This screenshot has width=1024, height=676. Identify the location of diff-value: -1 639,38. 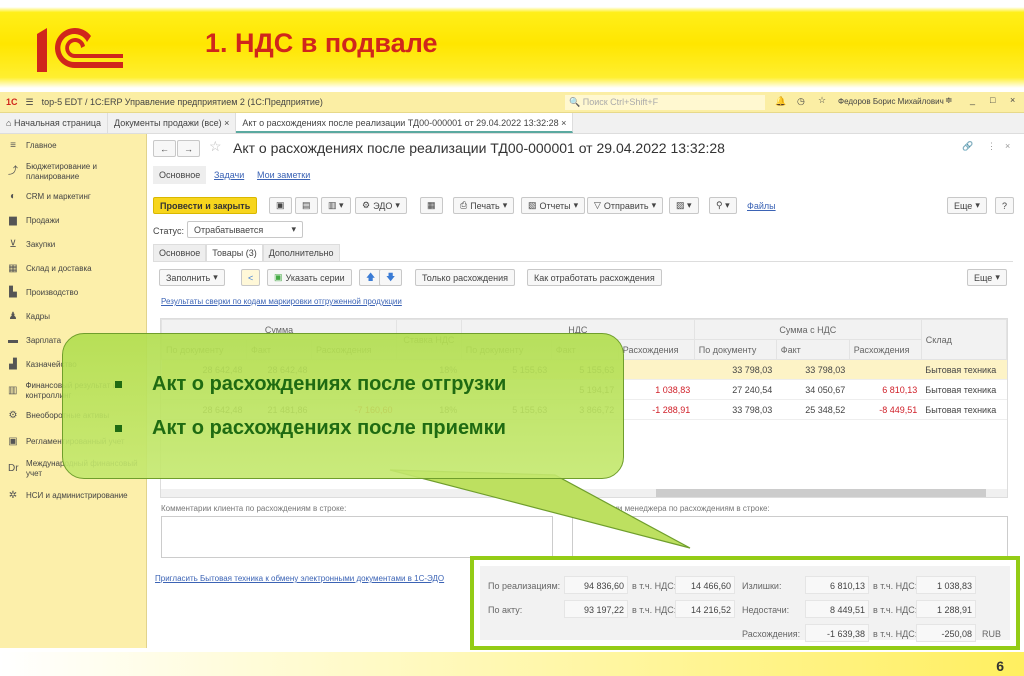
(837, 633).